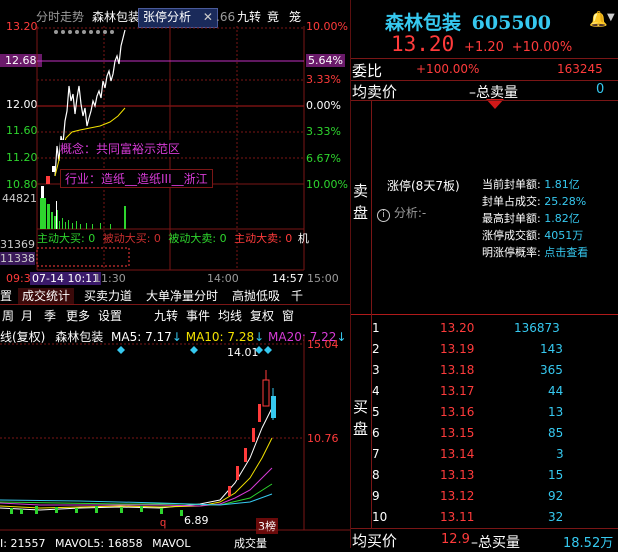 This screenshot has width=618, height=552. What do you see at coordinates (479, 328) in the screenshot?
I see `buy-book-row: 1 13.20 136873` at bounding box center [479, 328].